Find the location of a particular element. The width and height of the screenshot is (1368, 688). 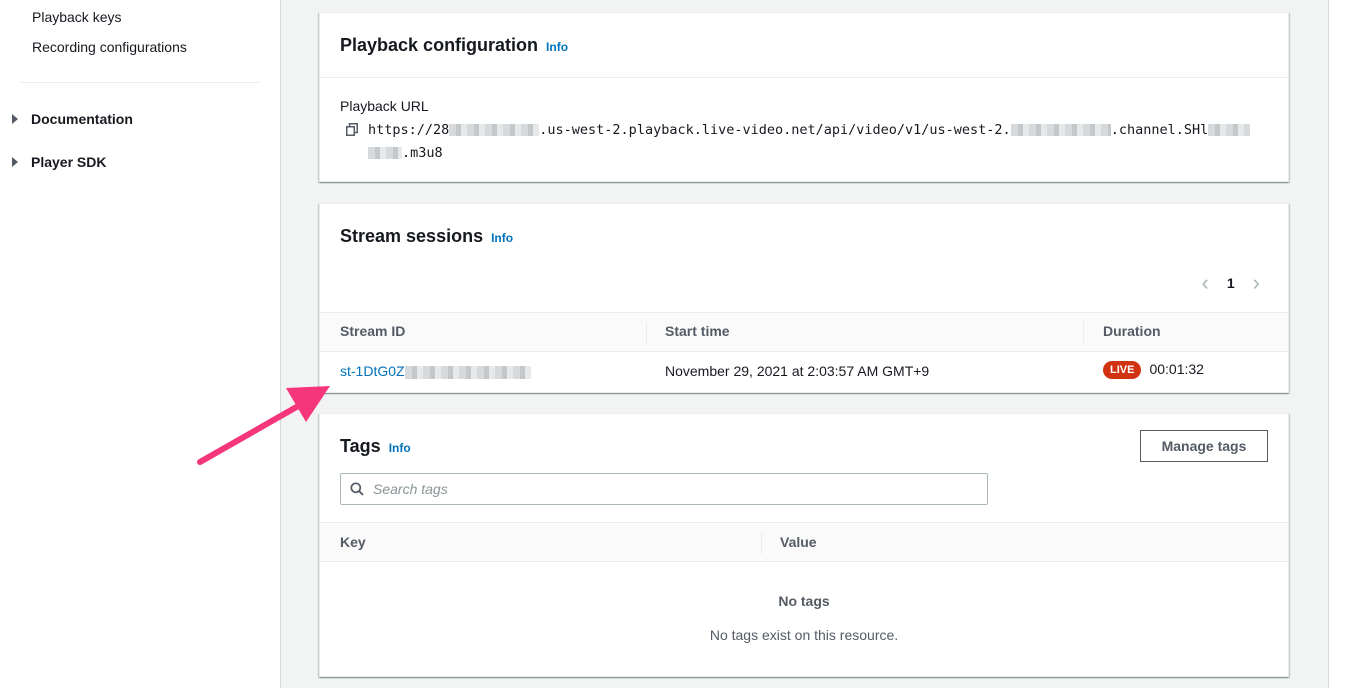

table-row: st-1DtG0Z is located at coordinates (435, 371).